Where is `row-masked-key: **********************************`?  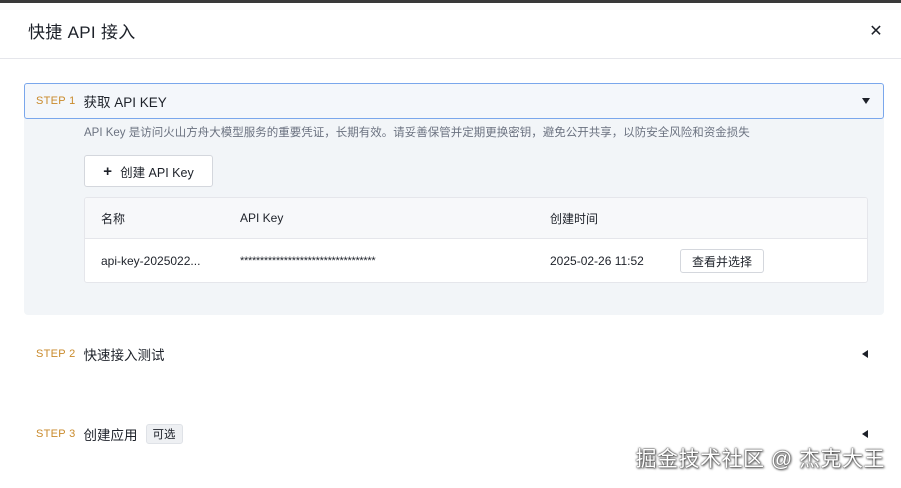 row-masked-key: ********************************** is located at coordinates (308, 261).